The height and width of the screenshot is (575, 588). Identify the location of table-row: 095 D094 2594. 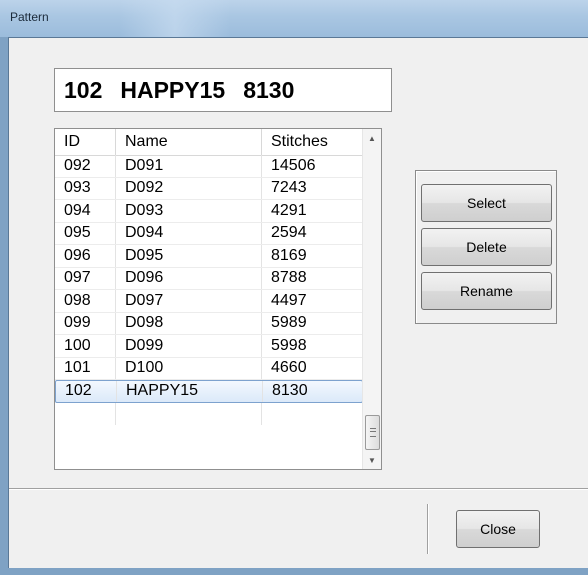
(209, 233).